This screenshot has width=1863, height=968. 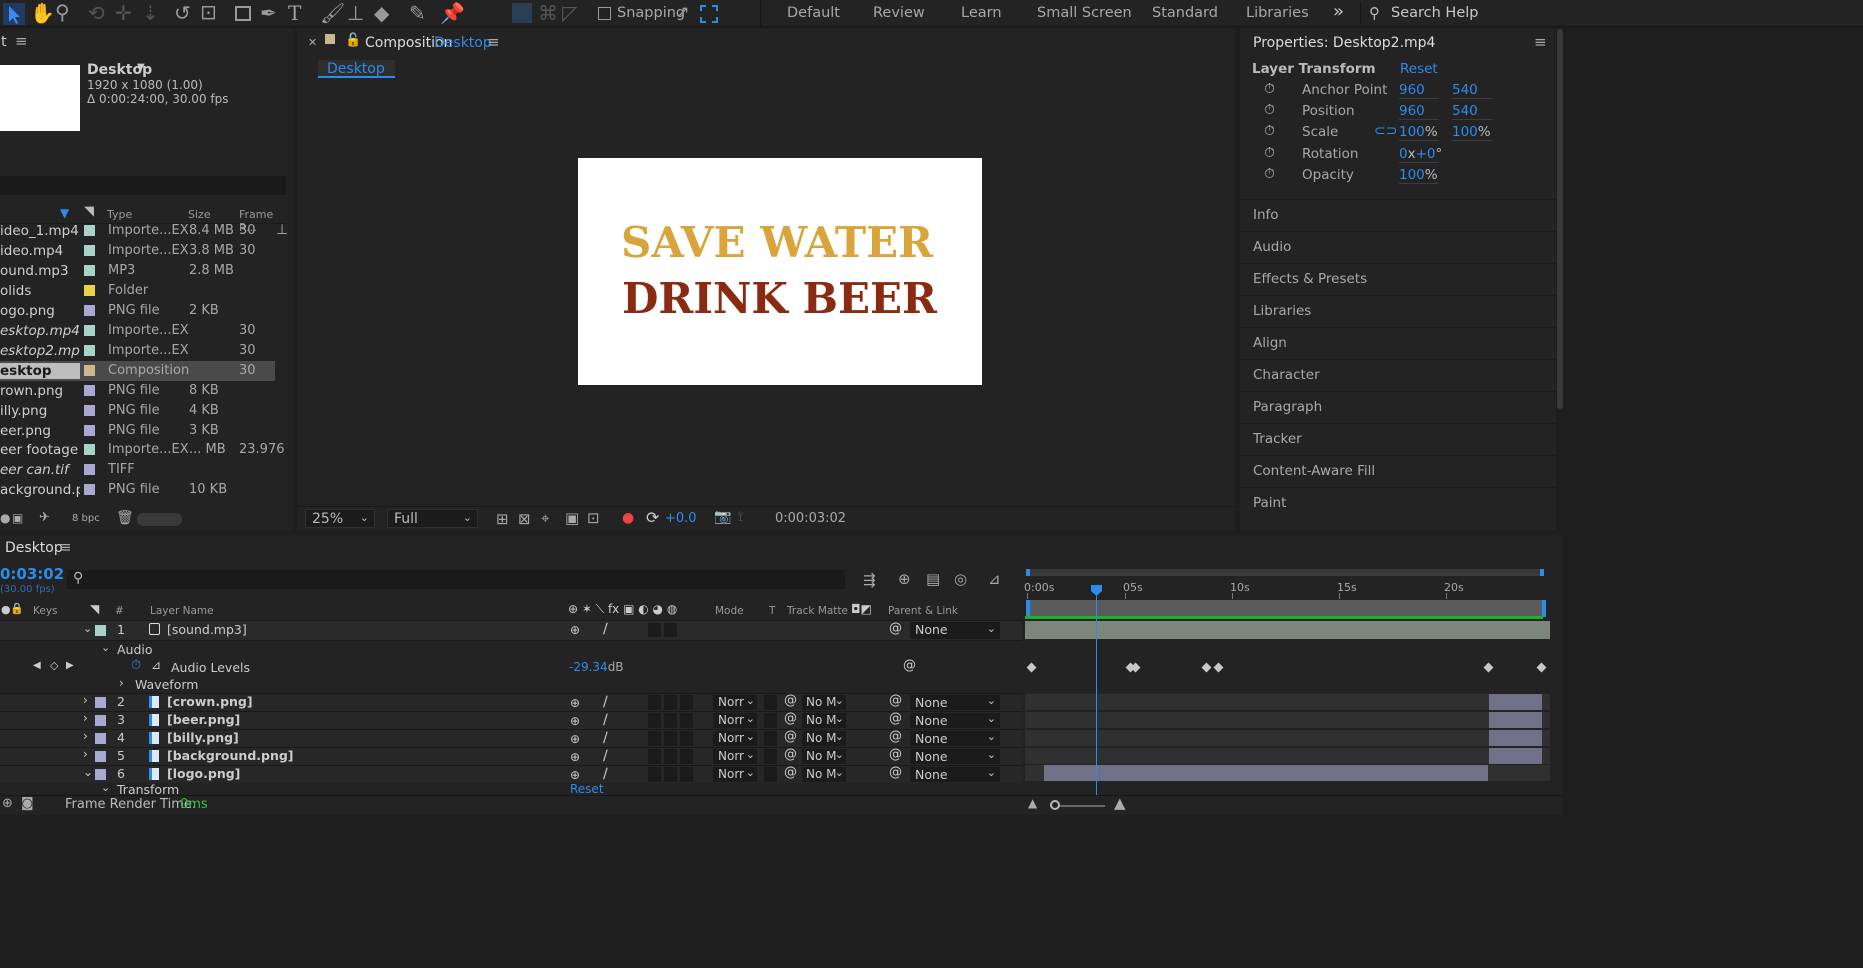 I want to click on workspace-default: Default, so click(x=813, y=13).